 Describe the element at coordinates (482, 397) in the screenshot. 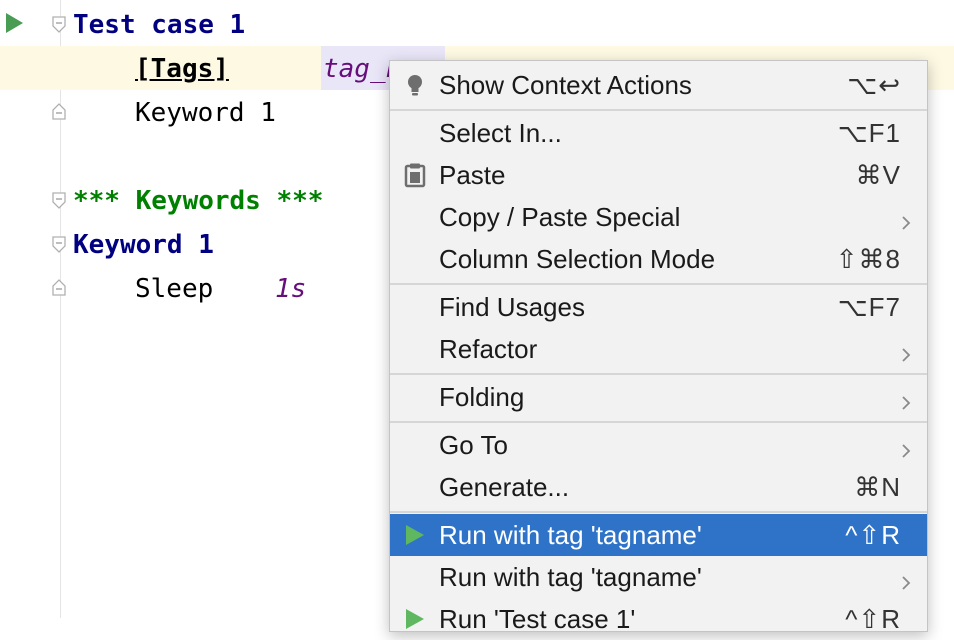

I see `menu-item-label: Folding` at that location.